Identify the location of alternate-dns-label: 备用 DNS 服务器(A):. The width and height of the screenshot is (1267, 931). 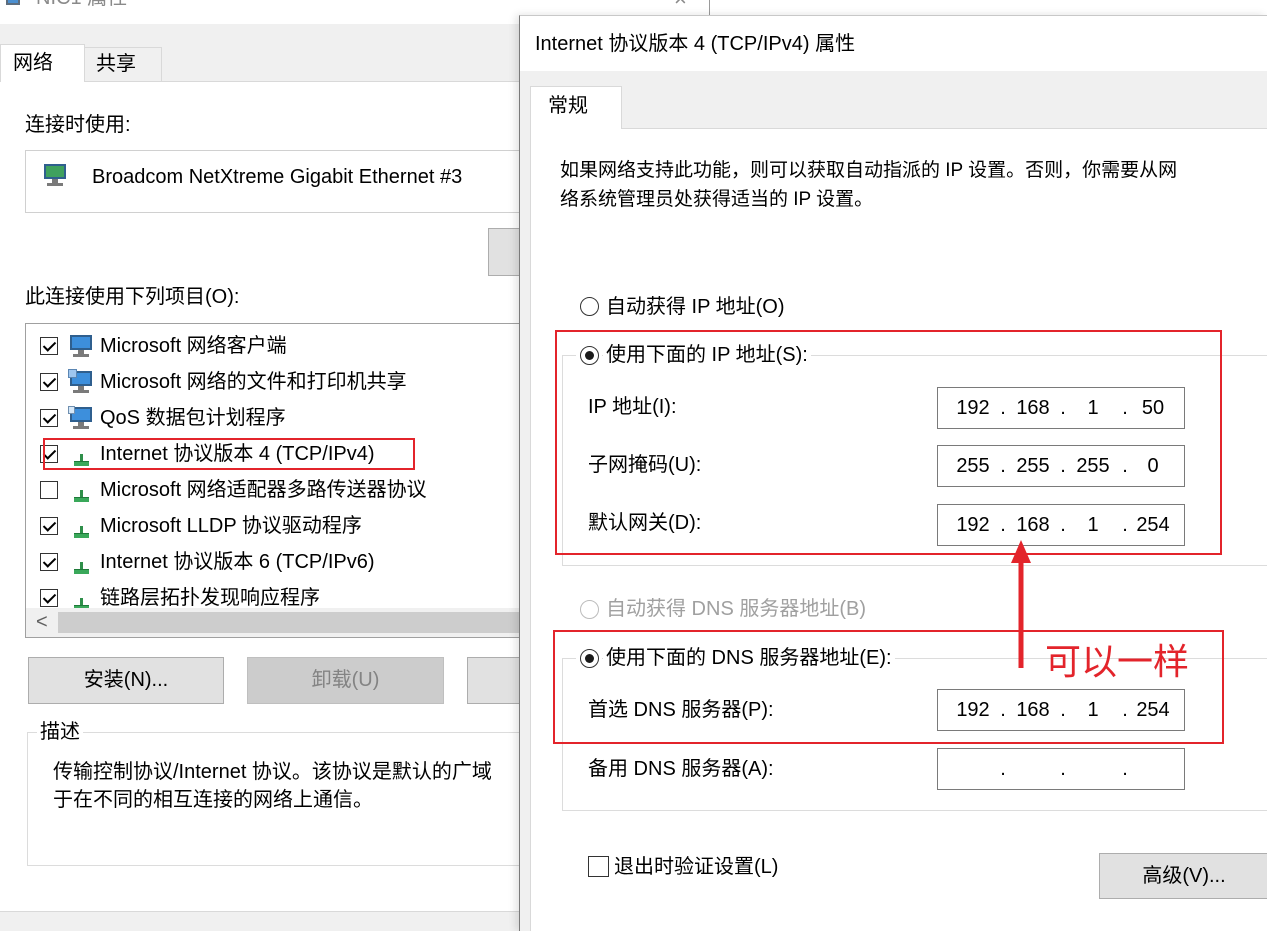
(681, 769).